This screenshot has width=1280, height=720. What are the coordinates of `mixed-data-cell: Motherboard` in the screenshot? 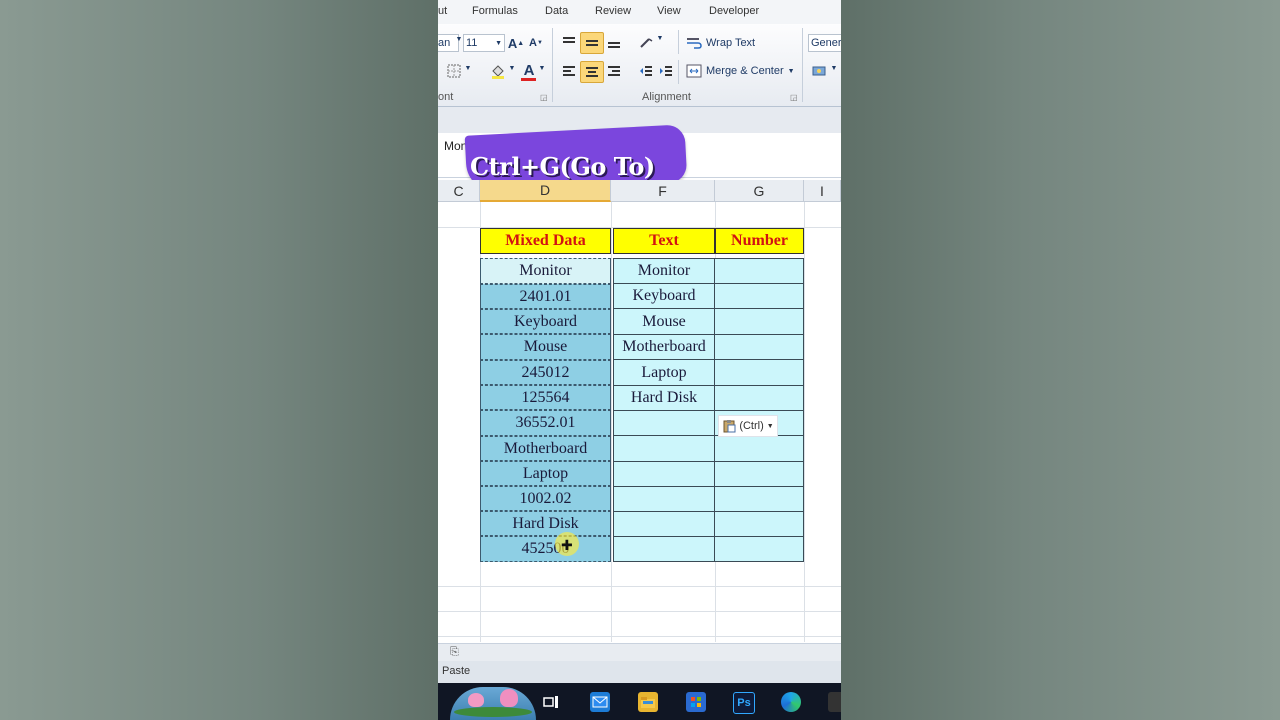 It's located at (545, 448).